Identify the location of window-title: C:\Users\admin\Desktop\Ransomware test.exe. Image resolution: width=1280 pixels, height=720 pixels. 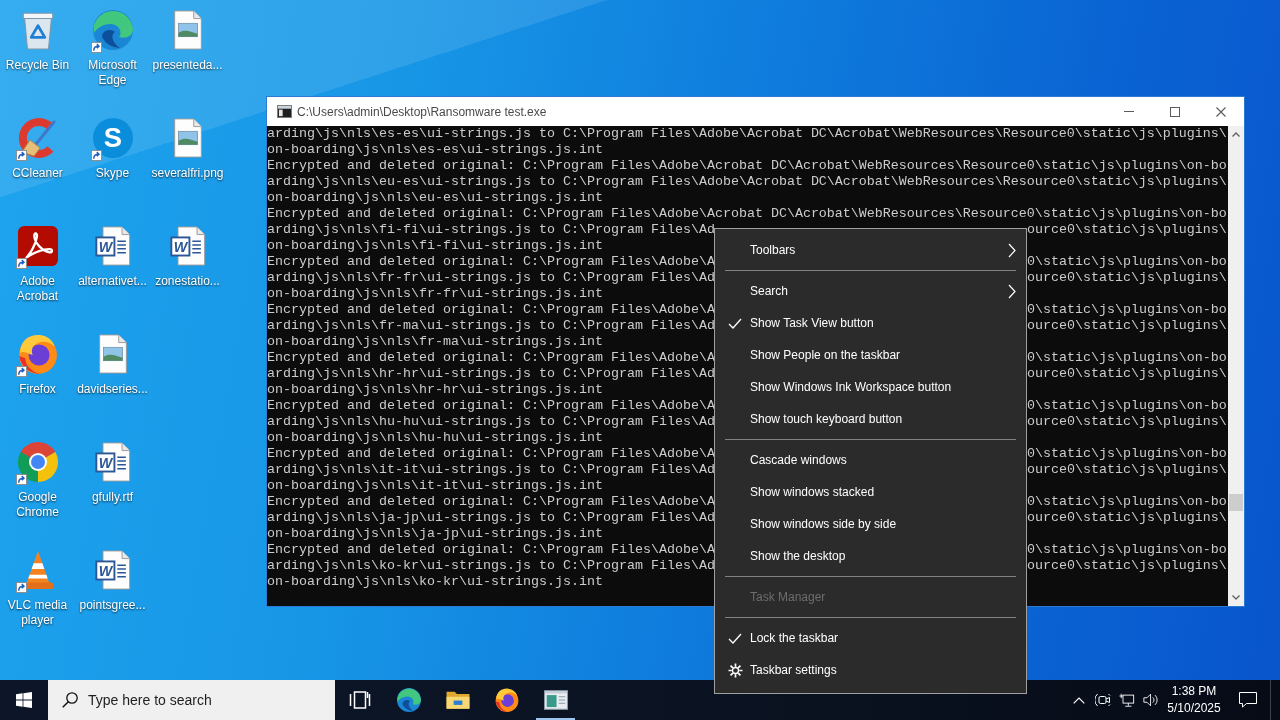
(422, 111).